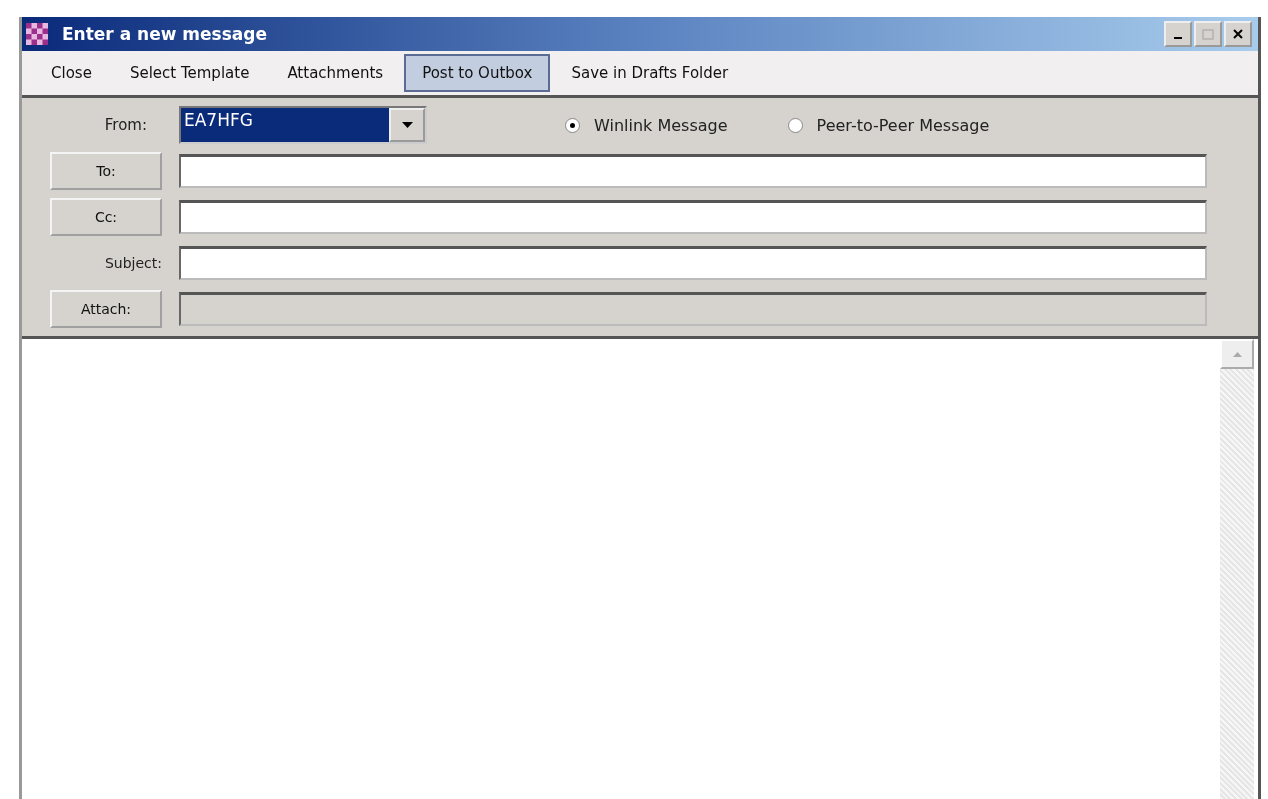  I want to click on menu-item: Select Template, so click(189, 73).